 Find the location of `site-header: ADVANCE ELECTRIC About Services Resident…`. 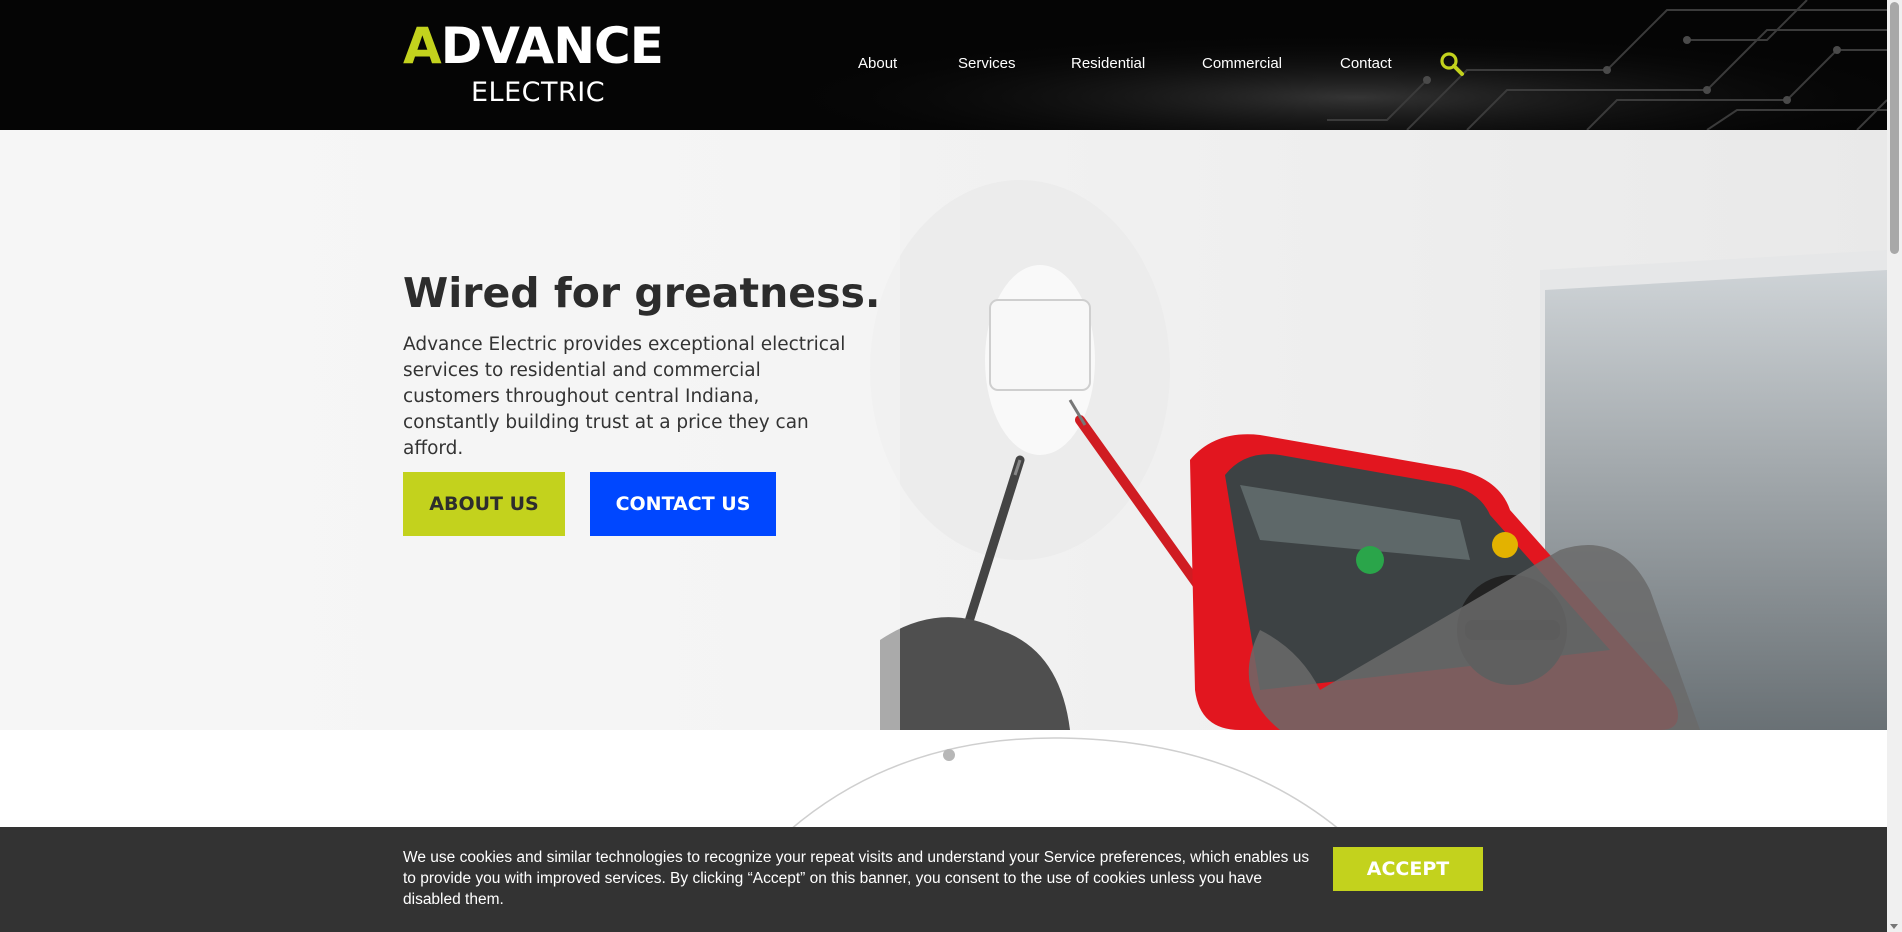

site-header: ADVANCE ELECTRIC About Services Resident… is located at coordinates (943, 65).